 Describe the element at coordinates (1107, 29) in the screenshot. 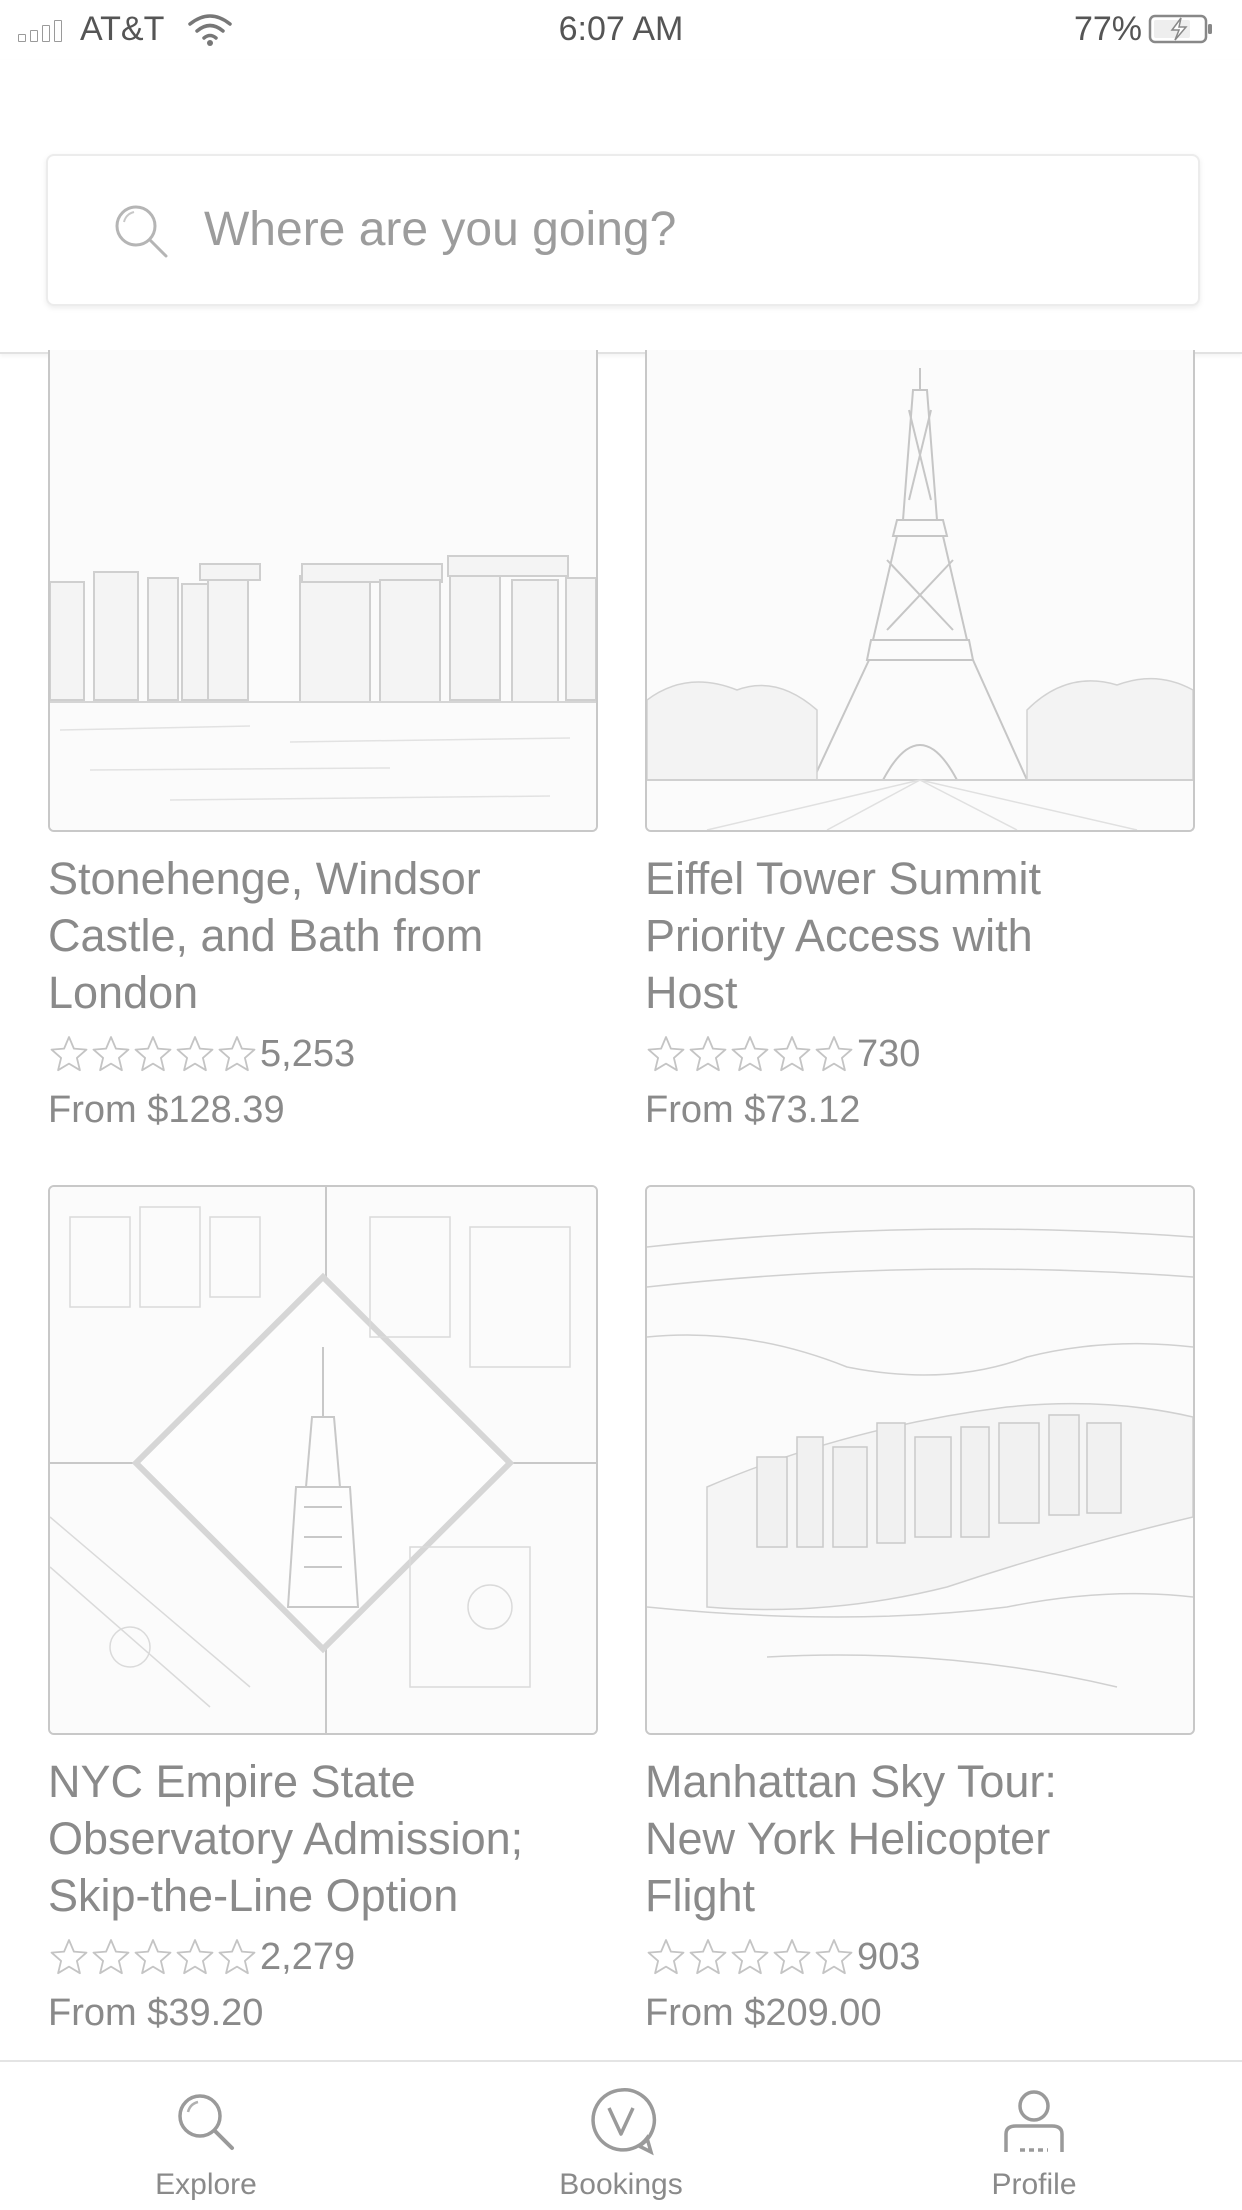

I see `battery-percent: 77%` at that location.